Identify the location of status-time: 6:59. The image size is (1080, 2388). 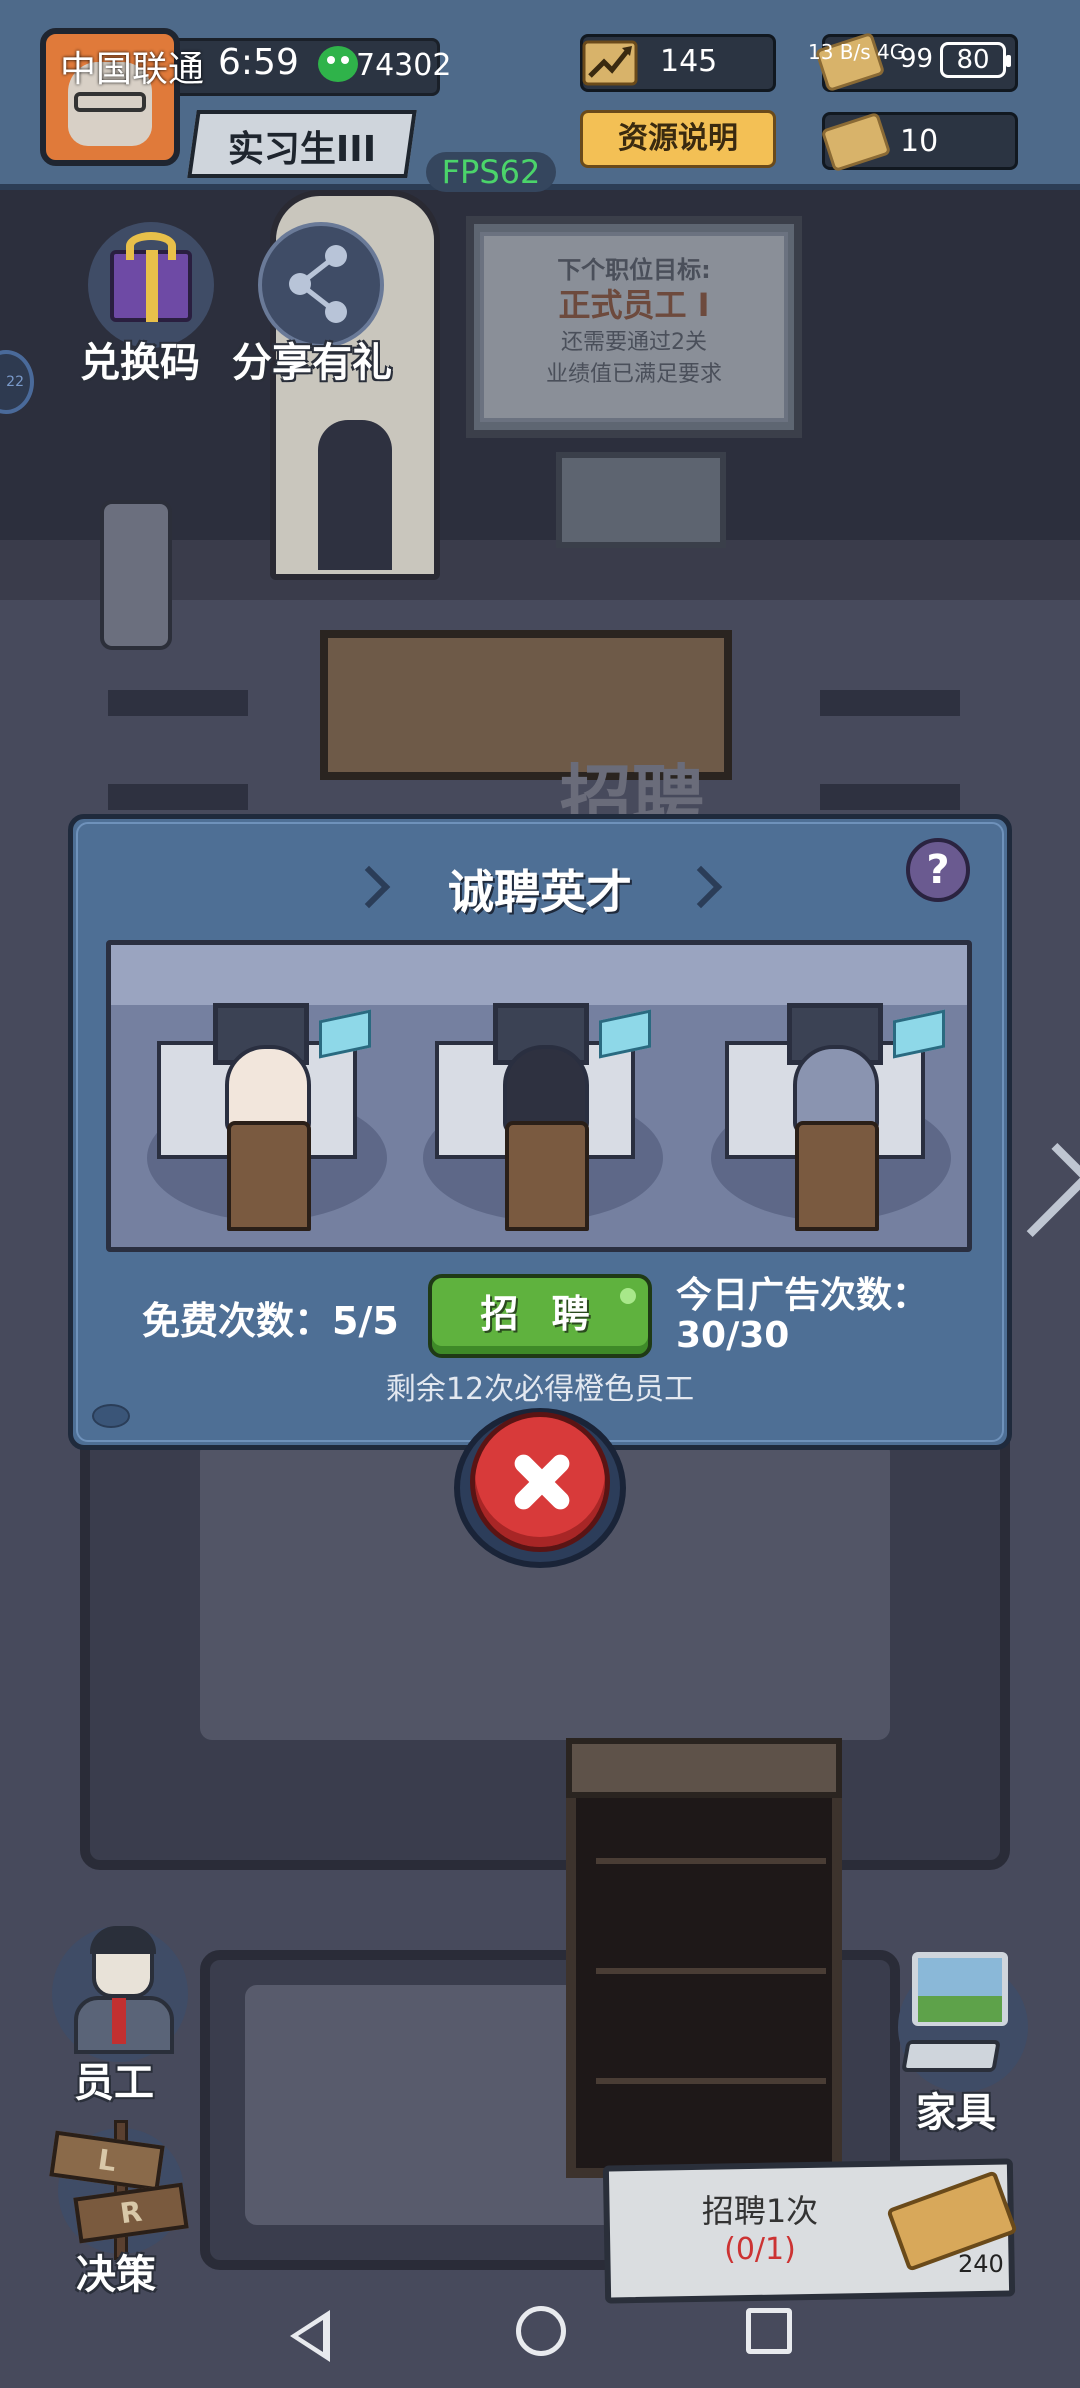
(258, 62).